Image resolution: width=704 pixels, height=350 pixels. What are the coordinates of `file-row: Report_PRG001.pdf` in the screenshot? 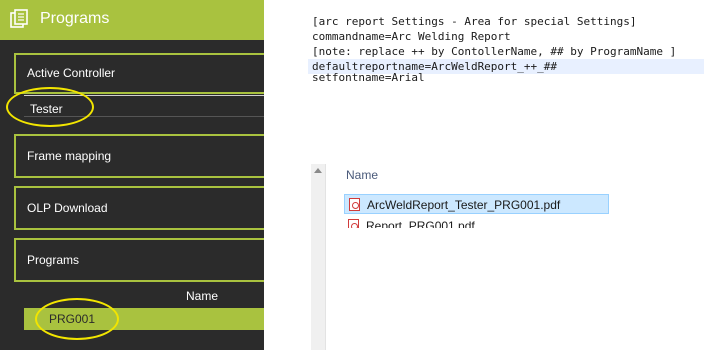 It's located at (476, 222).